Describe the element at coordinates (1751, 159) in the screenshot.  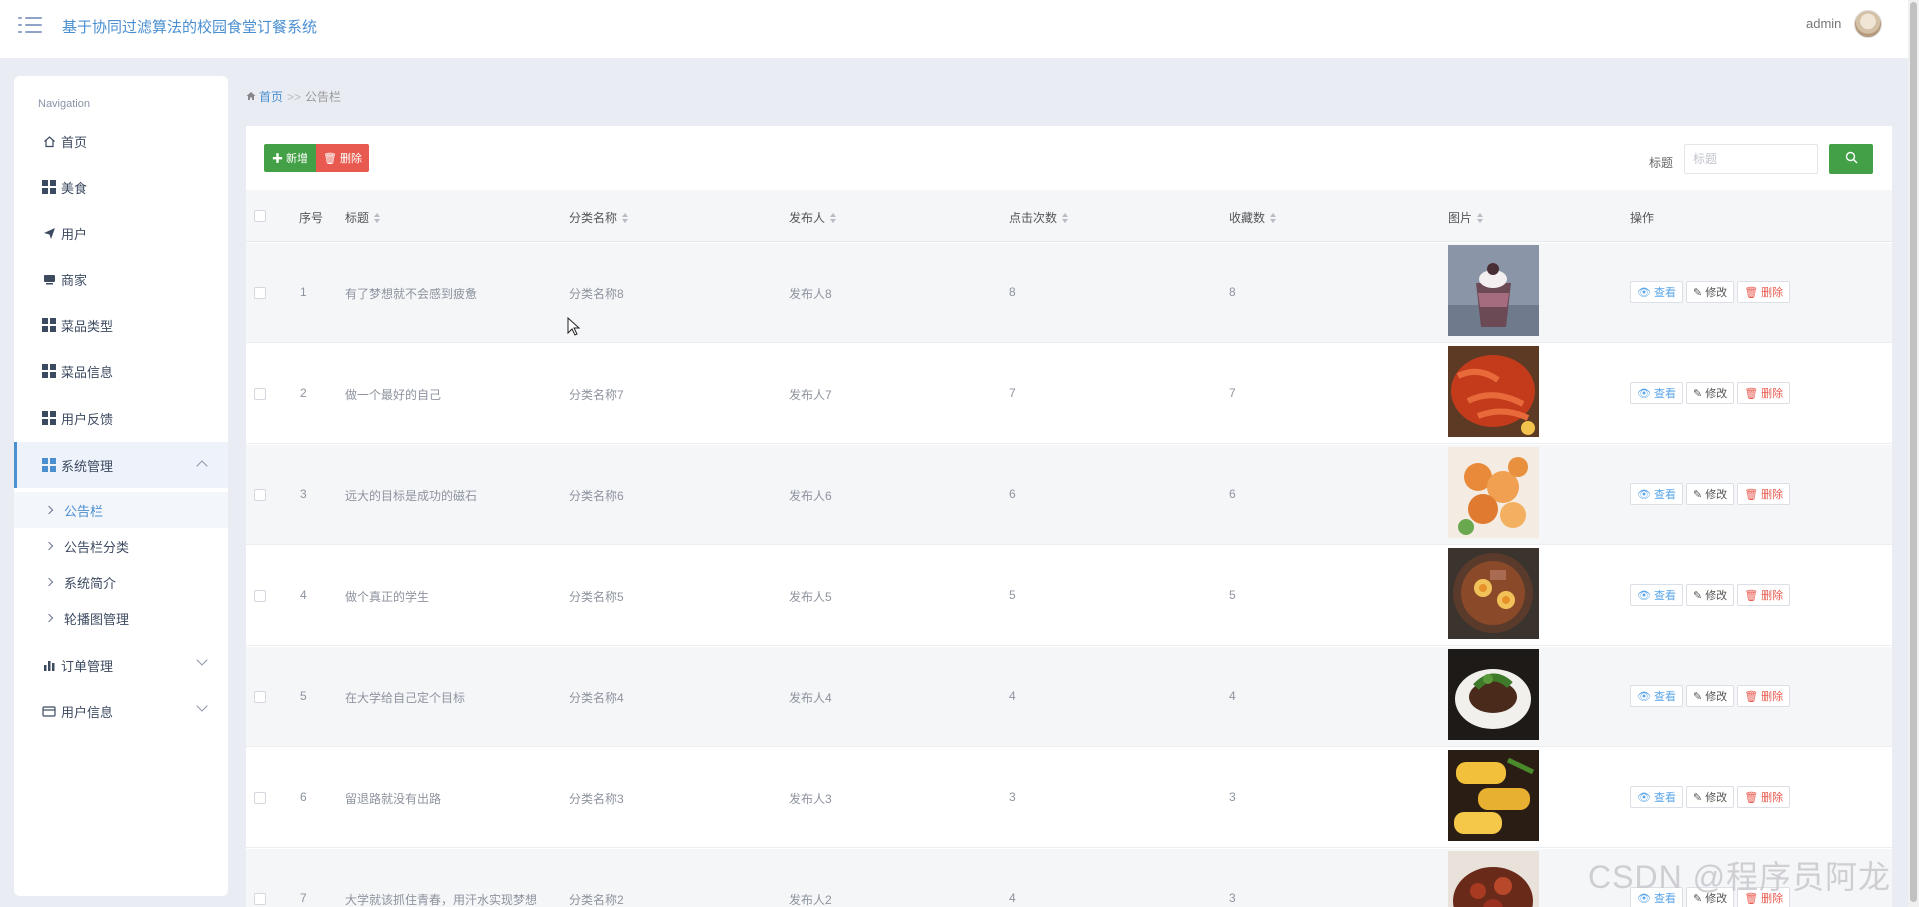
I see `search-input` at that location.